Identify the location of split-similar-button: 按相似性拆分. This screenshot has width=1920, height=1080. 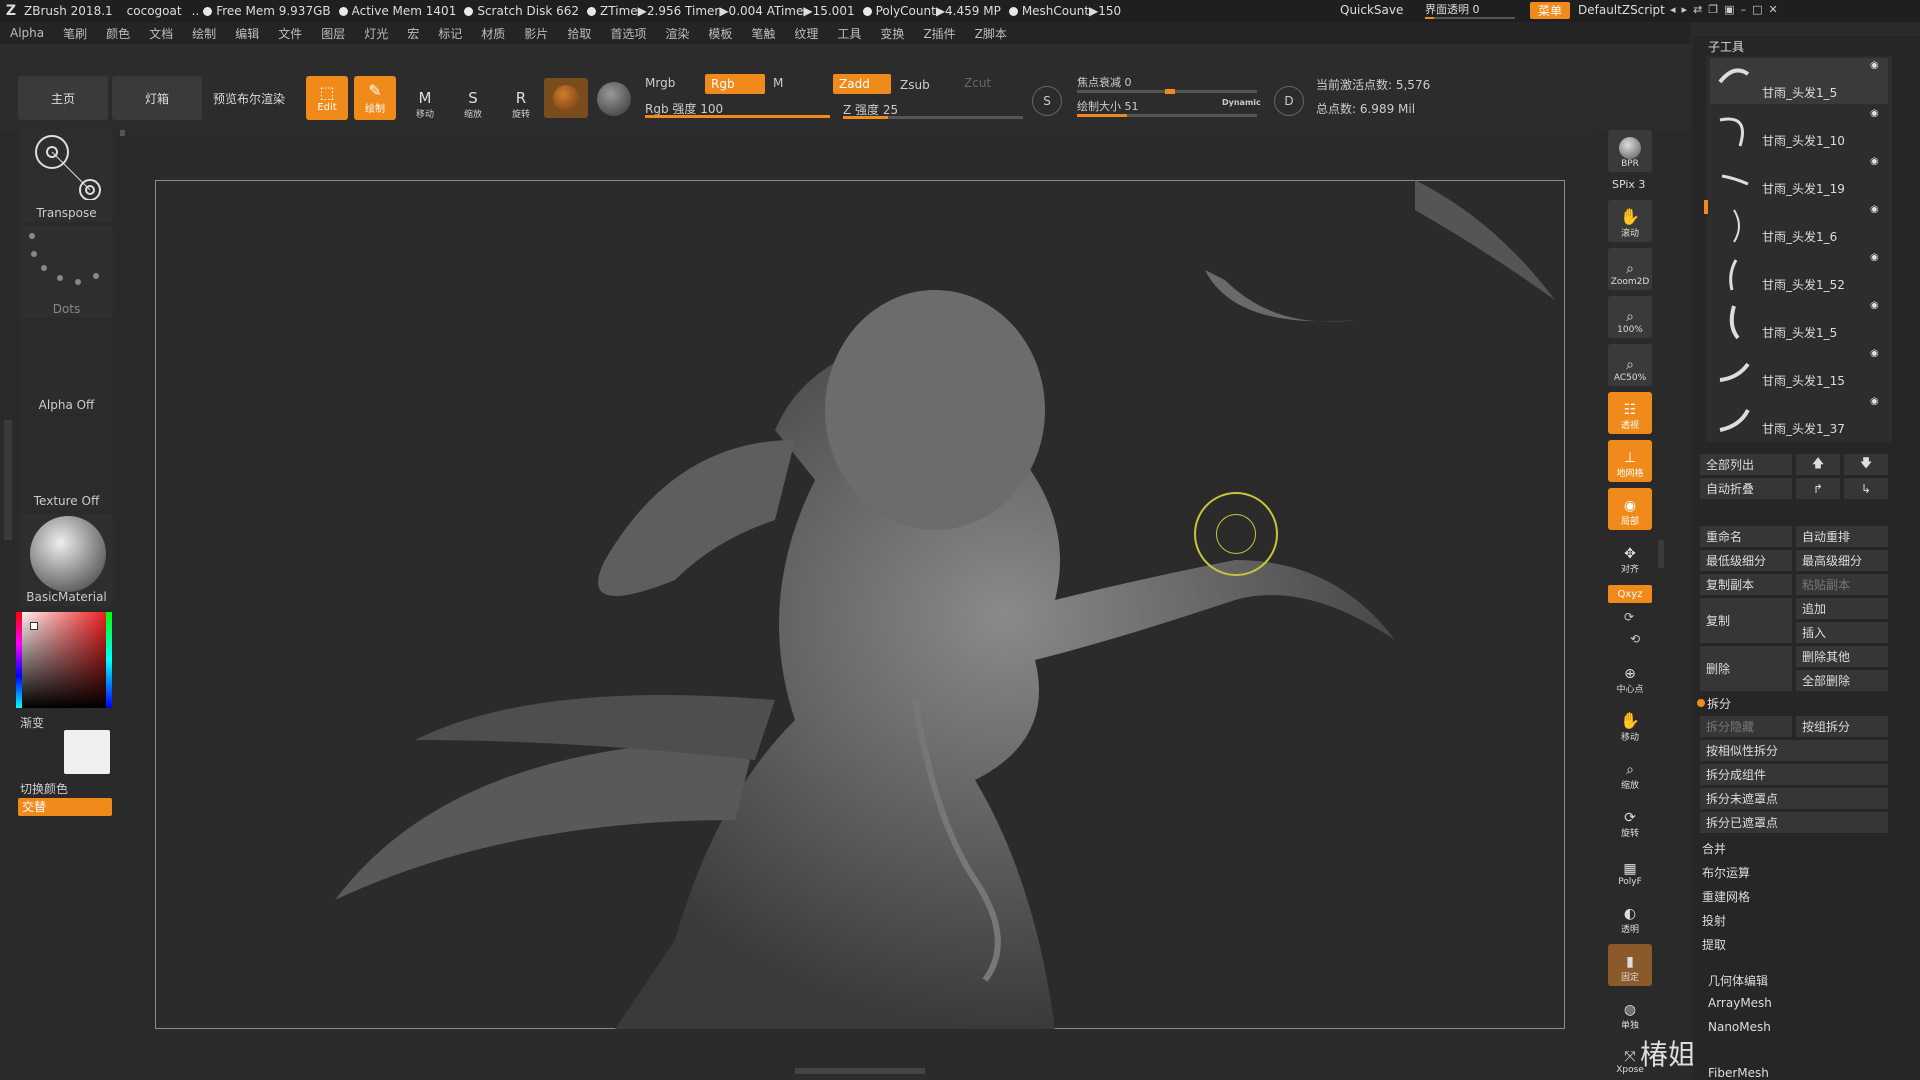
(1794, 750).